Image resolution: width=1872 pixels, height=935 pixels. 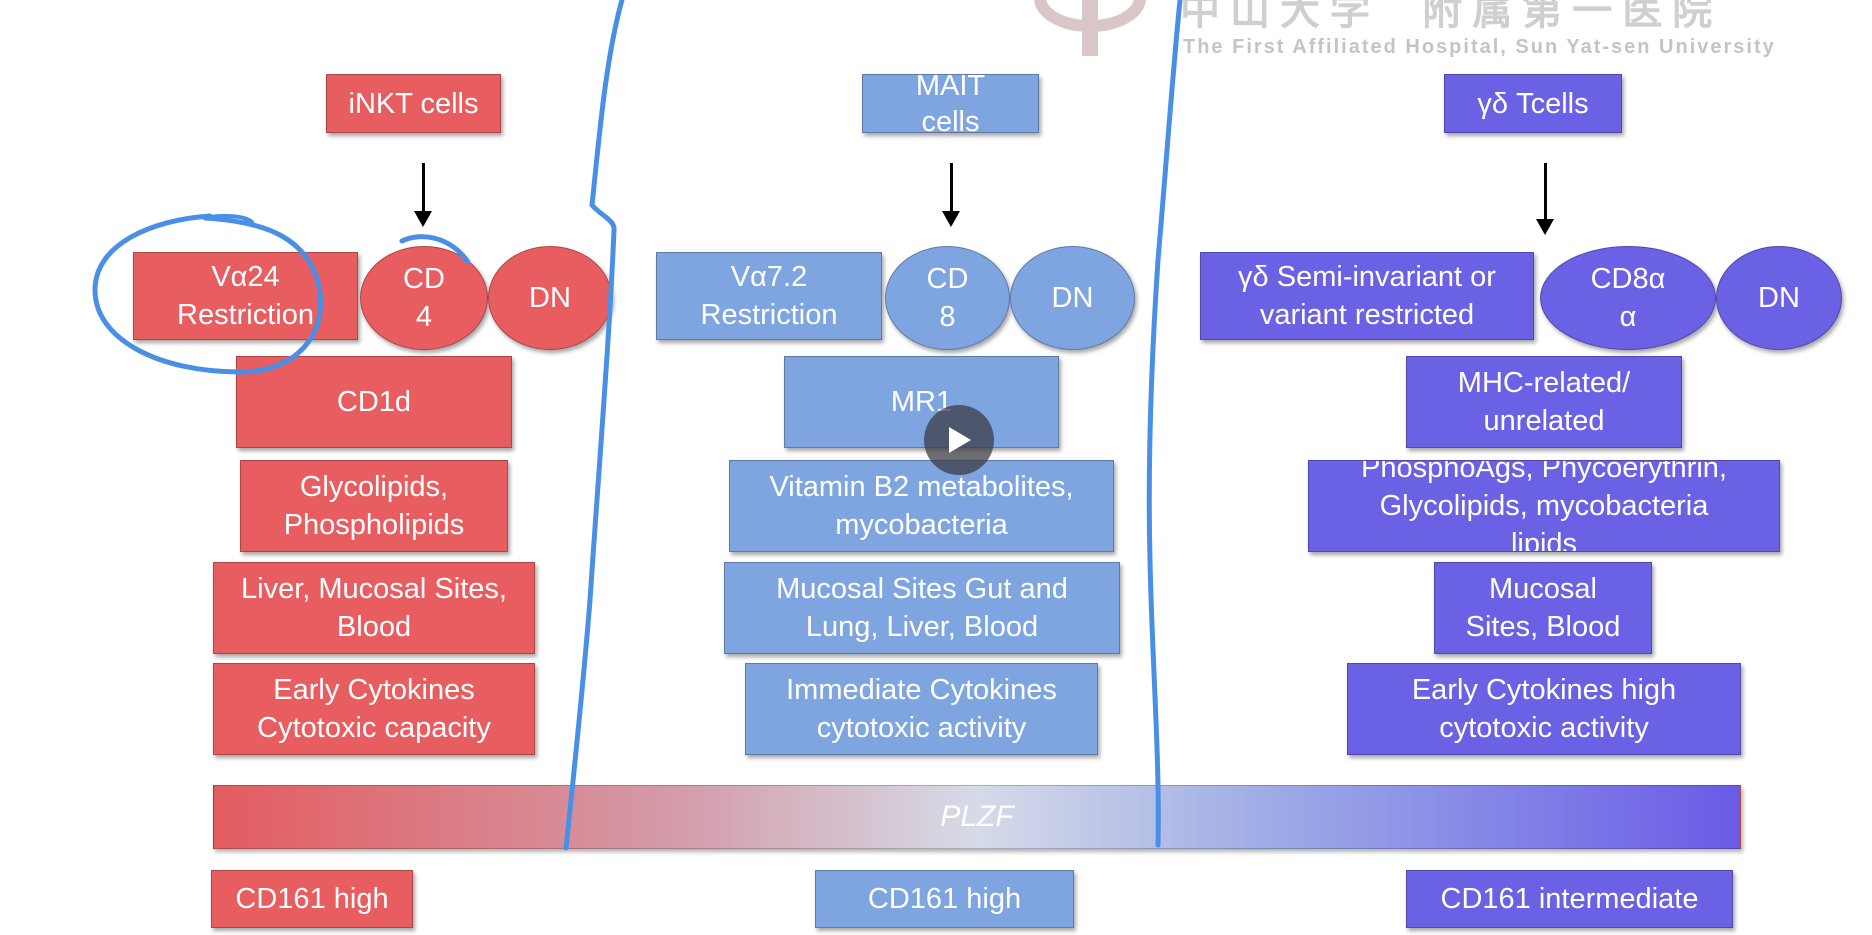 What do you see at coordinates (1164, 424) in the screenshot?
I see `right-divider-stroke` at bounding box center [1164, 424].